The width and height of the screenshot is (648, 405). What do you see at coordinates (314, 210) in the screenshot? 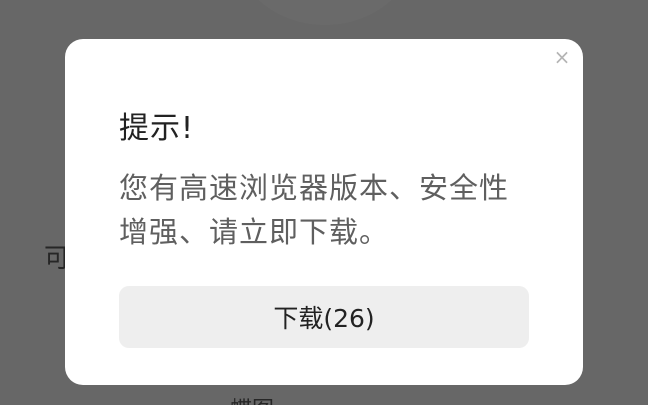
I see `dialog-message: 您有高速浏览器版本、安全性增强、请立即下载。` at bounding box center [314, 210].